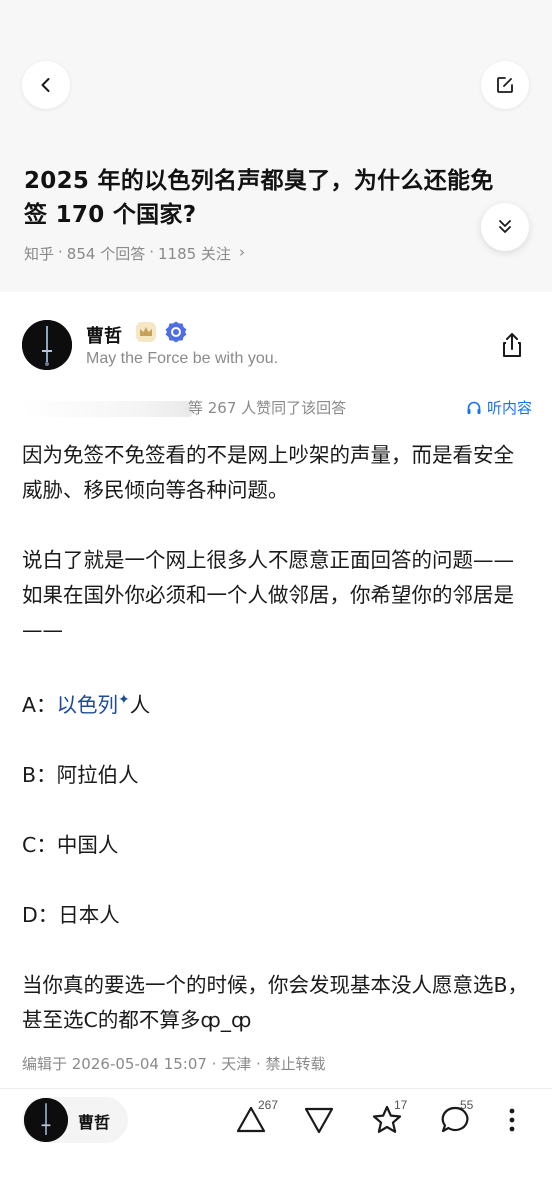  Describe the element at coordinates (80, 775) in the screenshot. I see `option-b: B：阿拉伯人` at that location.